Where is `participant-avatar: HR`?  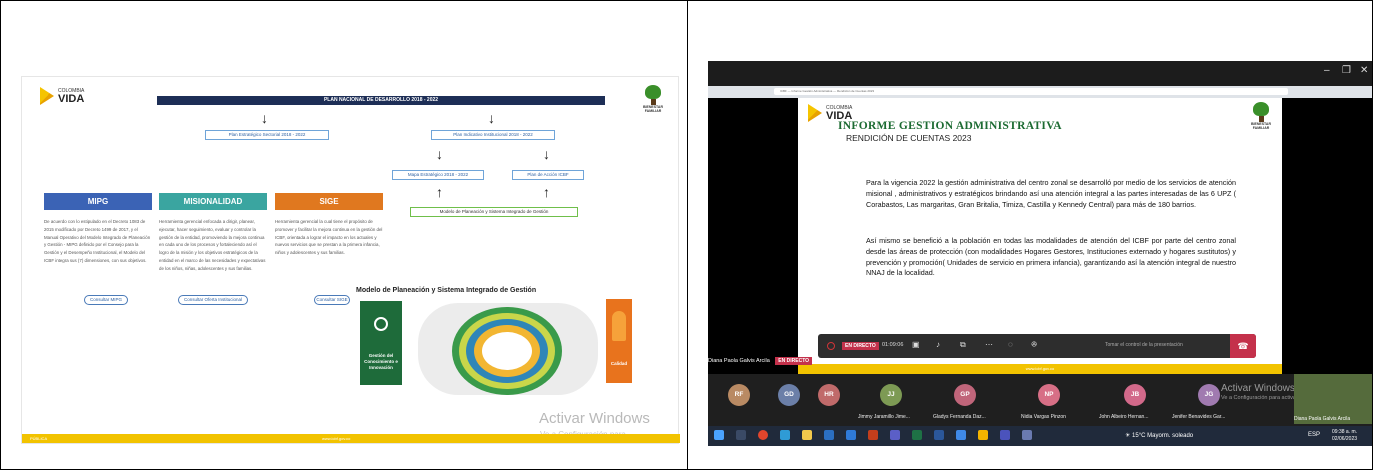 participant-avatar: HR is located at coordinates (829, 395).